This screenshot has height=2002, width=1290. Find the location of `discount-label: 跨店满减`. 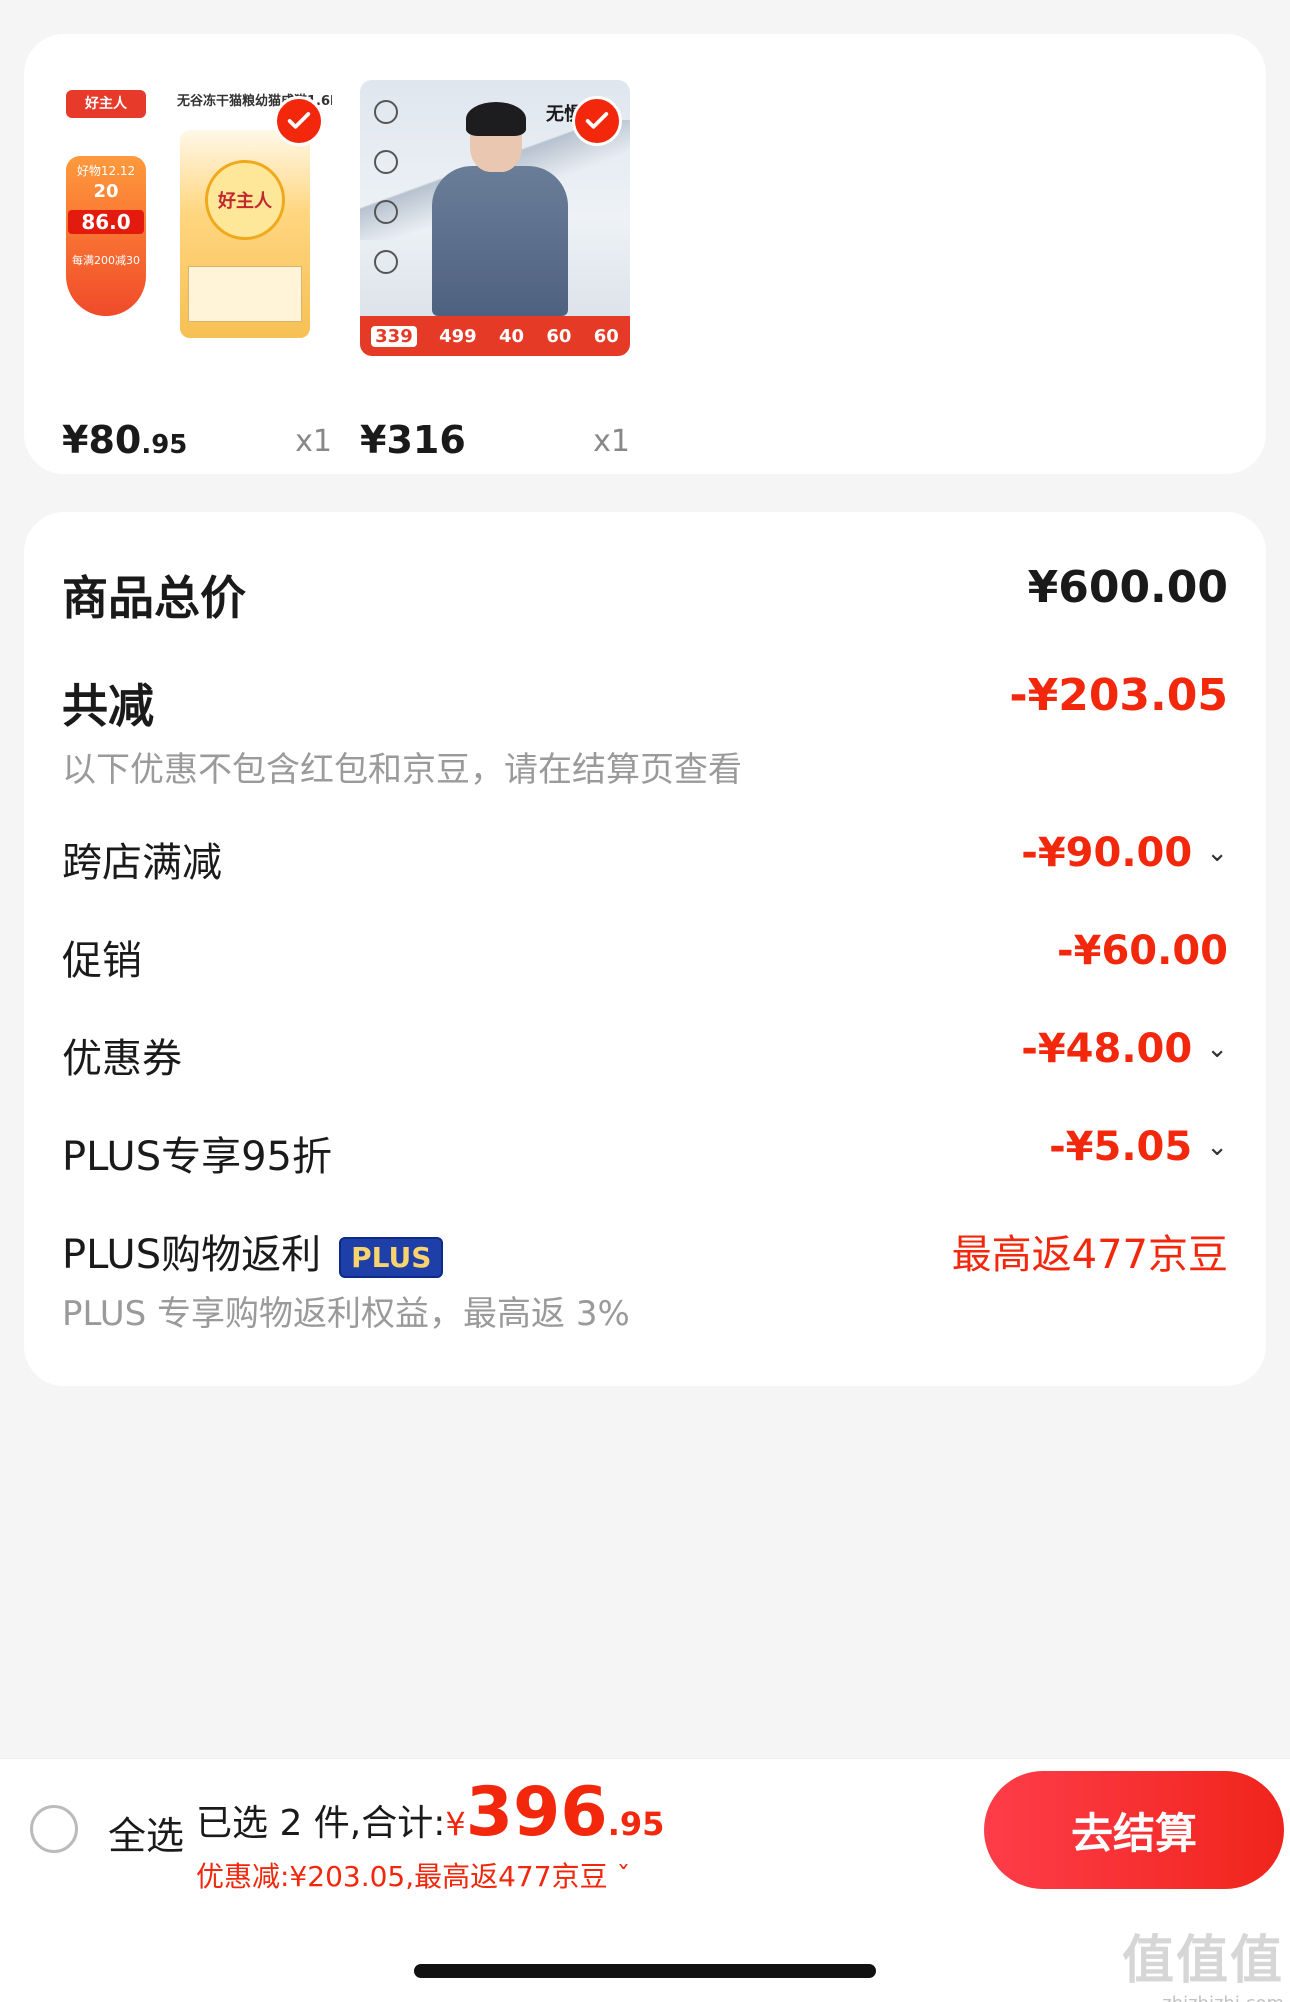

discount-label: 跨店满减 is located at coordinates (142, 863).